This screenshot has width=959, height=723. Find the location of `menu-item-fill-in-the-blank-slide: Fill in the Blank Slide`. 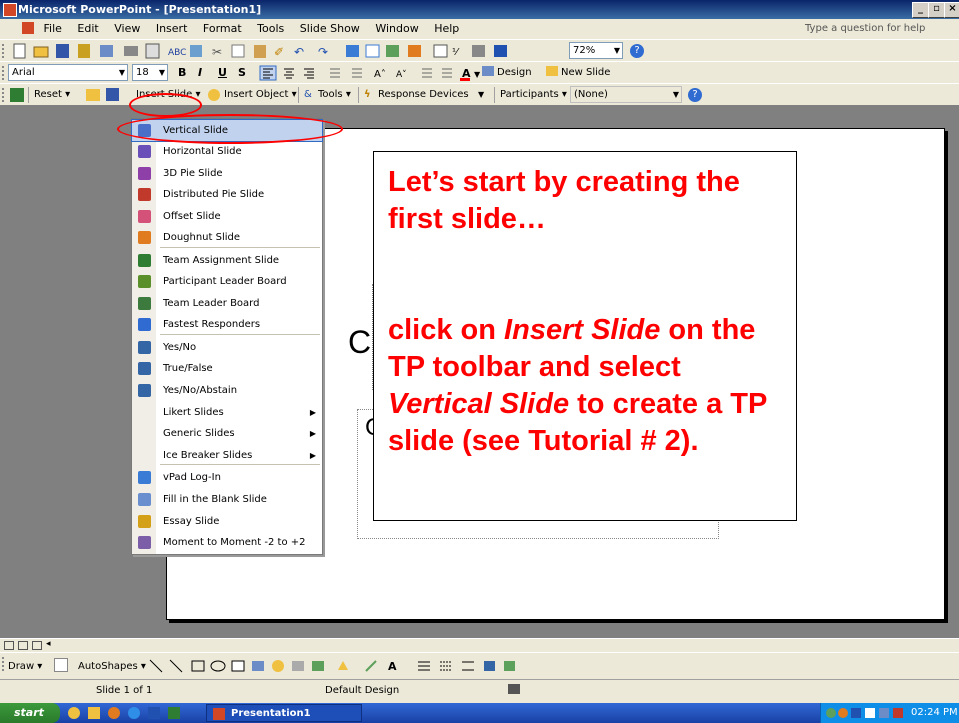

menu-item-fill-in-the-blank-slide: Fill in the Blank Slide is located at coordinates (227, 499).